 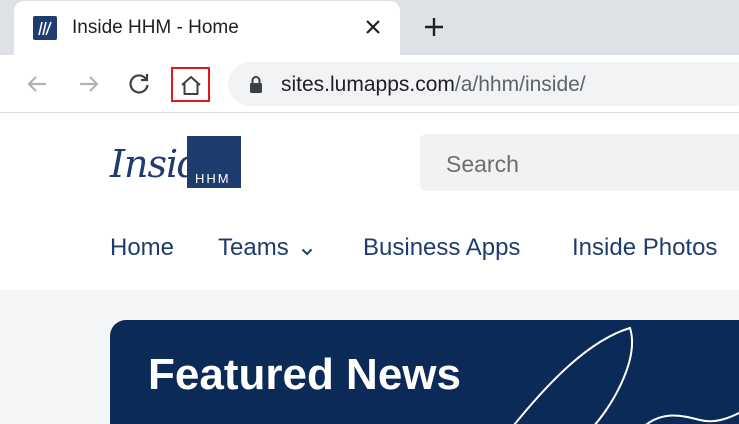 I want to click on url-text: sites.lumapps.com/a/hhm/inside/, so click(x=433, y=85).